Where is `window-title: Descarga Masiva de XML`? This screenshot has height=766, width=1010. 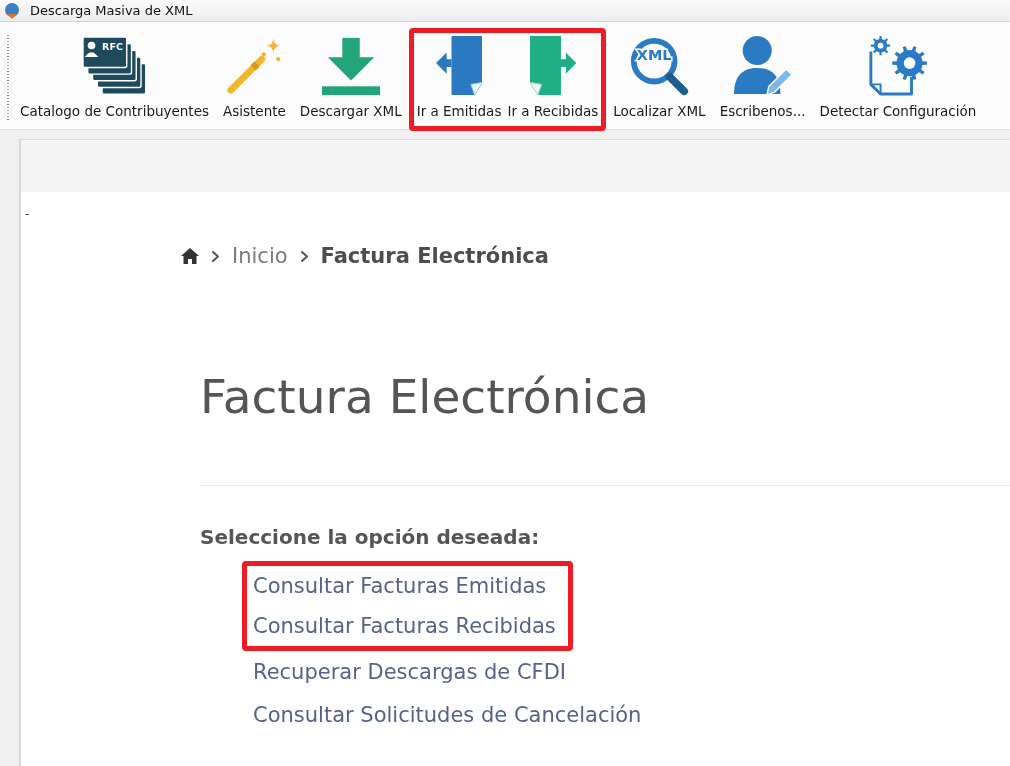 window-title: Descarga Masiva de XML is located at coordinates (111, 10).